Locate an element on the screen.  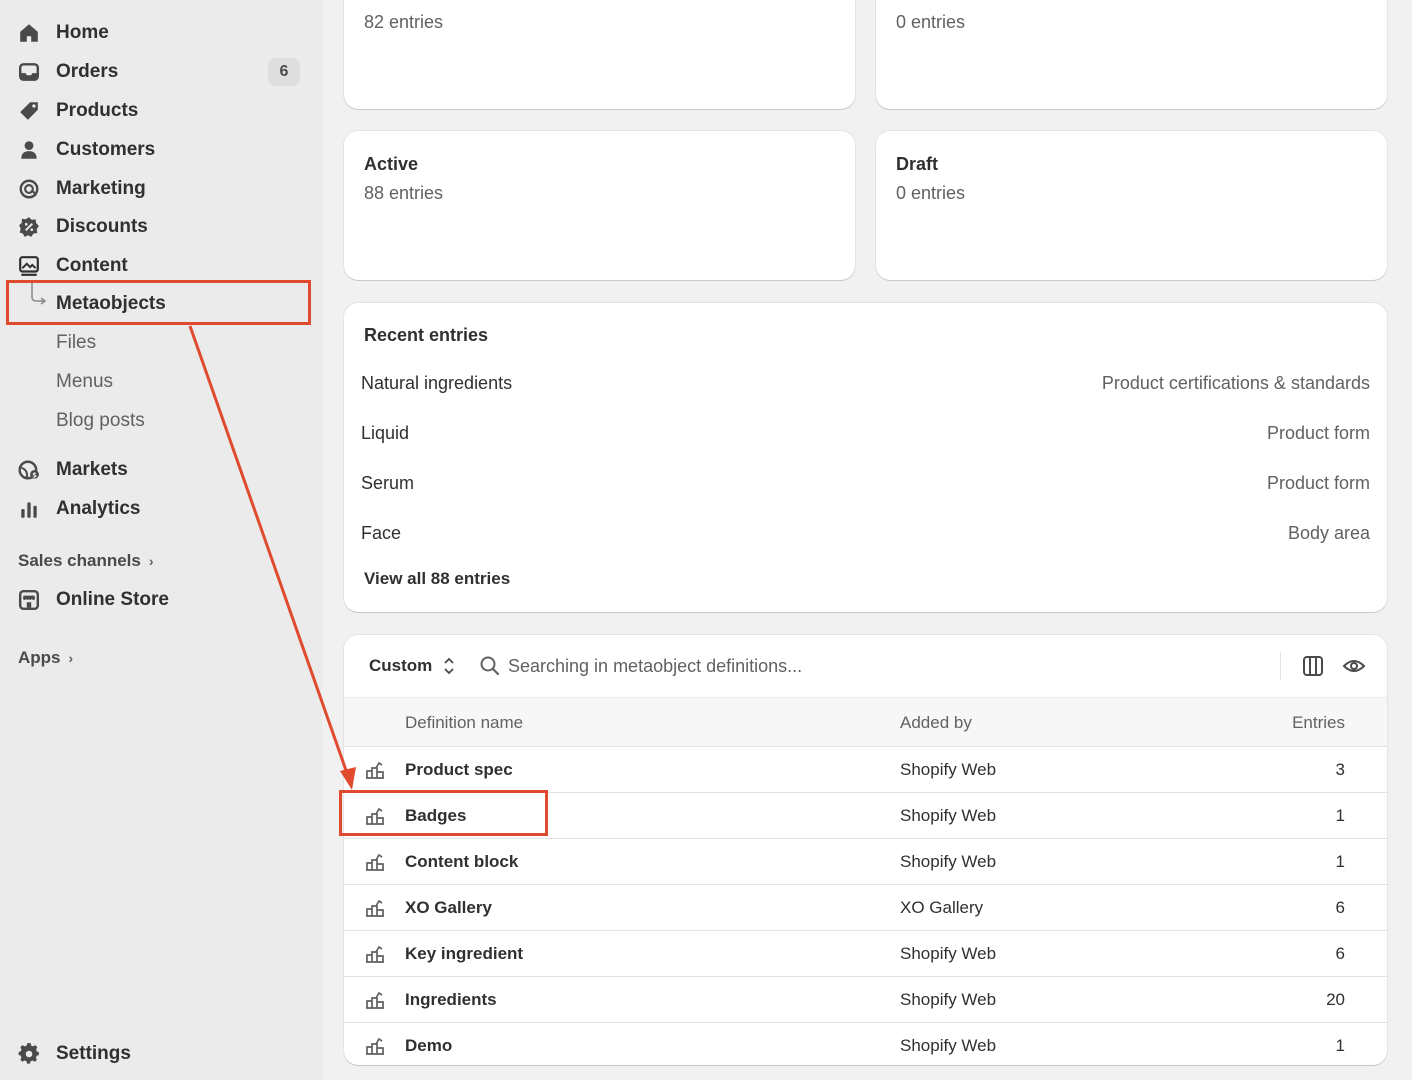
definition-name: Product spec is located at coordinates (459, 769).